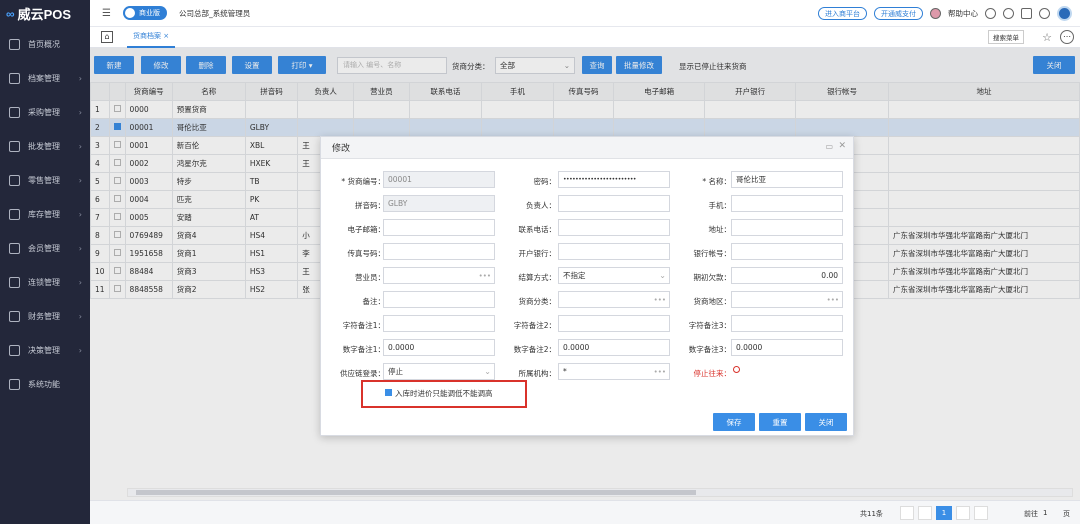 Image resolution: width=1080 pixels, height=524 pixels. I want to click on opening-debt-field: 0.00, so click(787, 275).